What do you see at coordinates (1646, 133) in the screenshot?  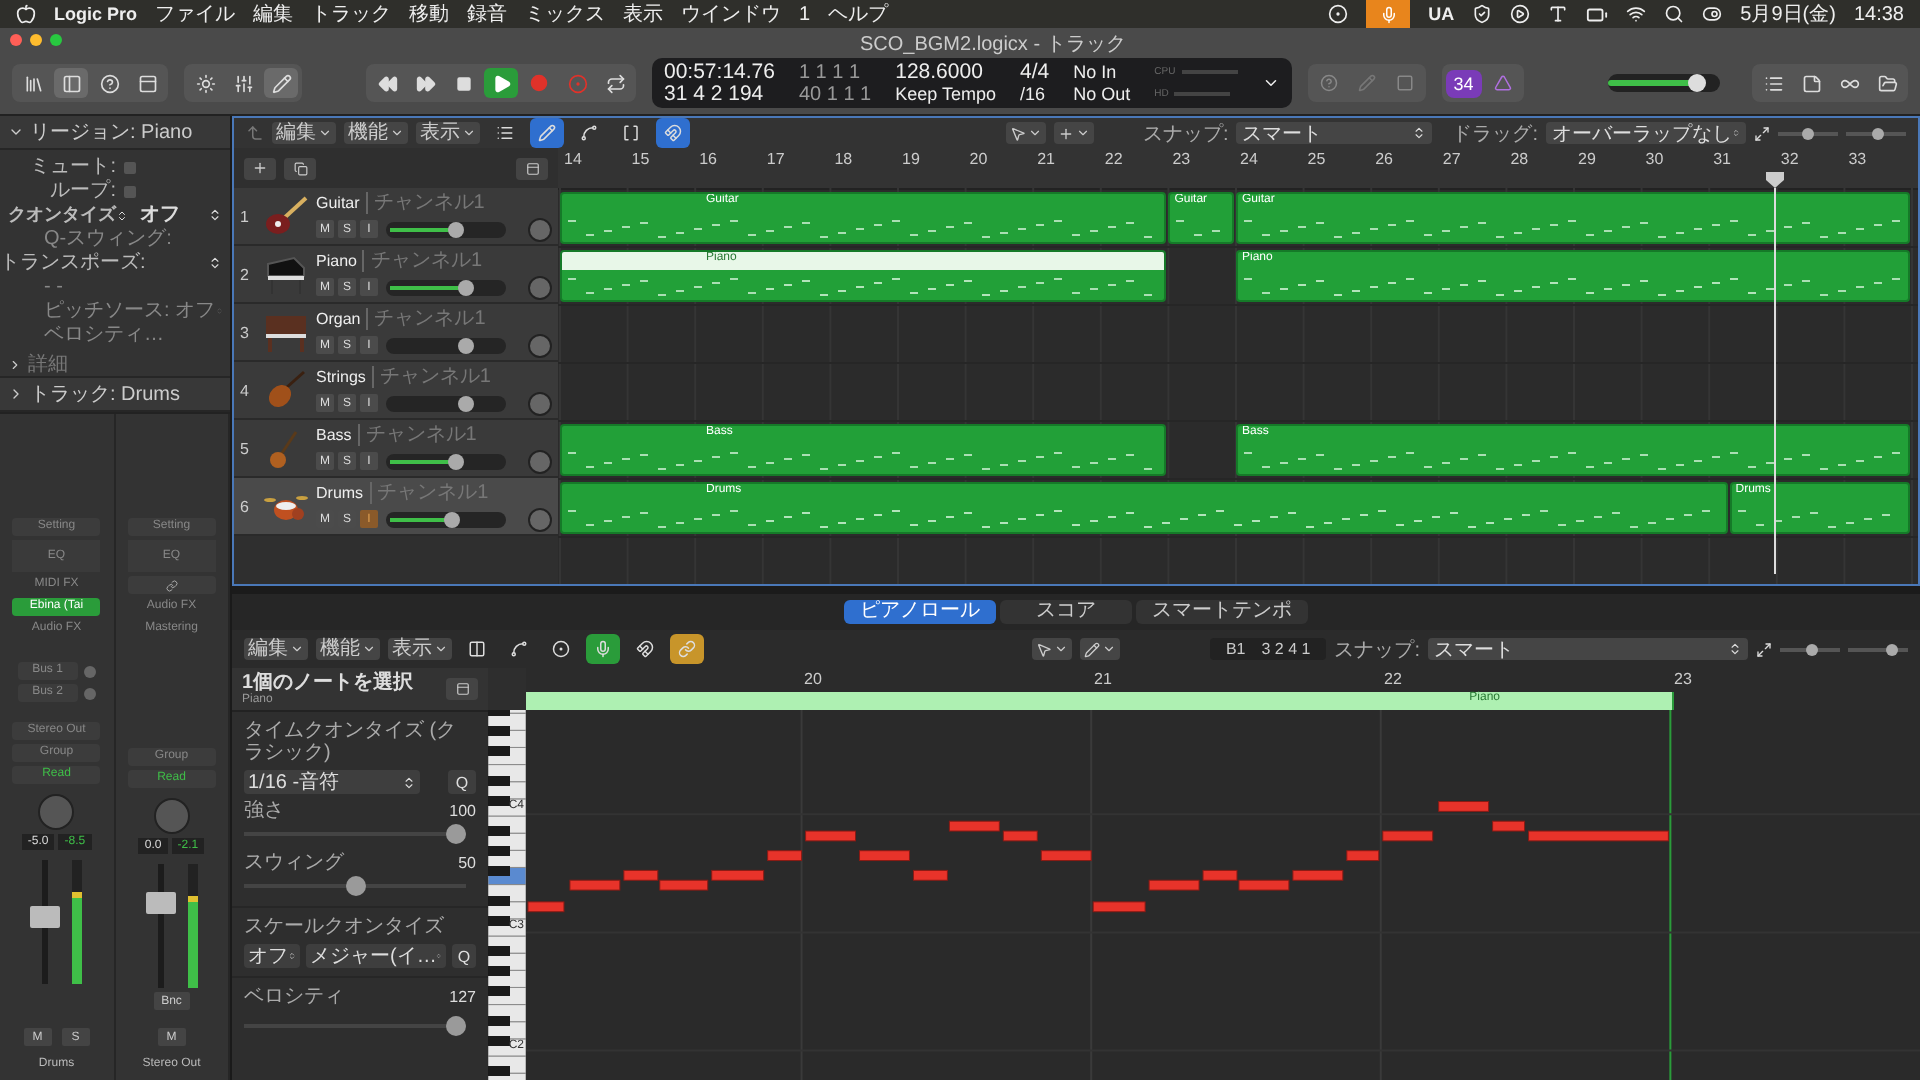 I see `drag-dropdown: オーバーラップなし` at bounding box center [1646, 133].